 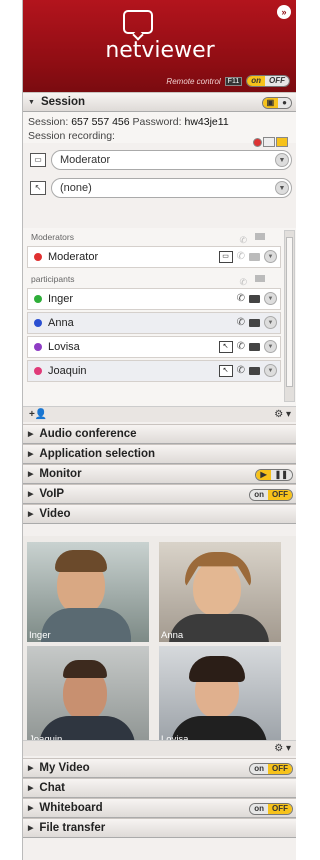 I want to click on list-item-moderator: Moderator ▭ ✆ ▼, so click(x=154, y=257).